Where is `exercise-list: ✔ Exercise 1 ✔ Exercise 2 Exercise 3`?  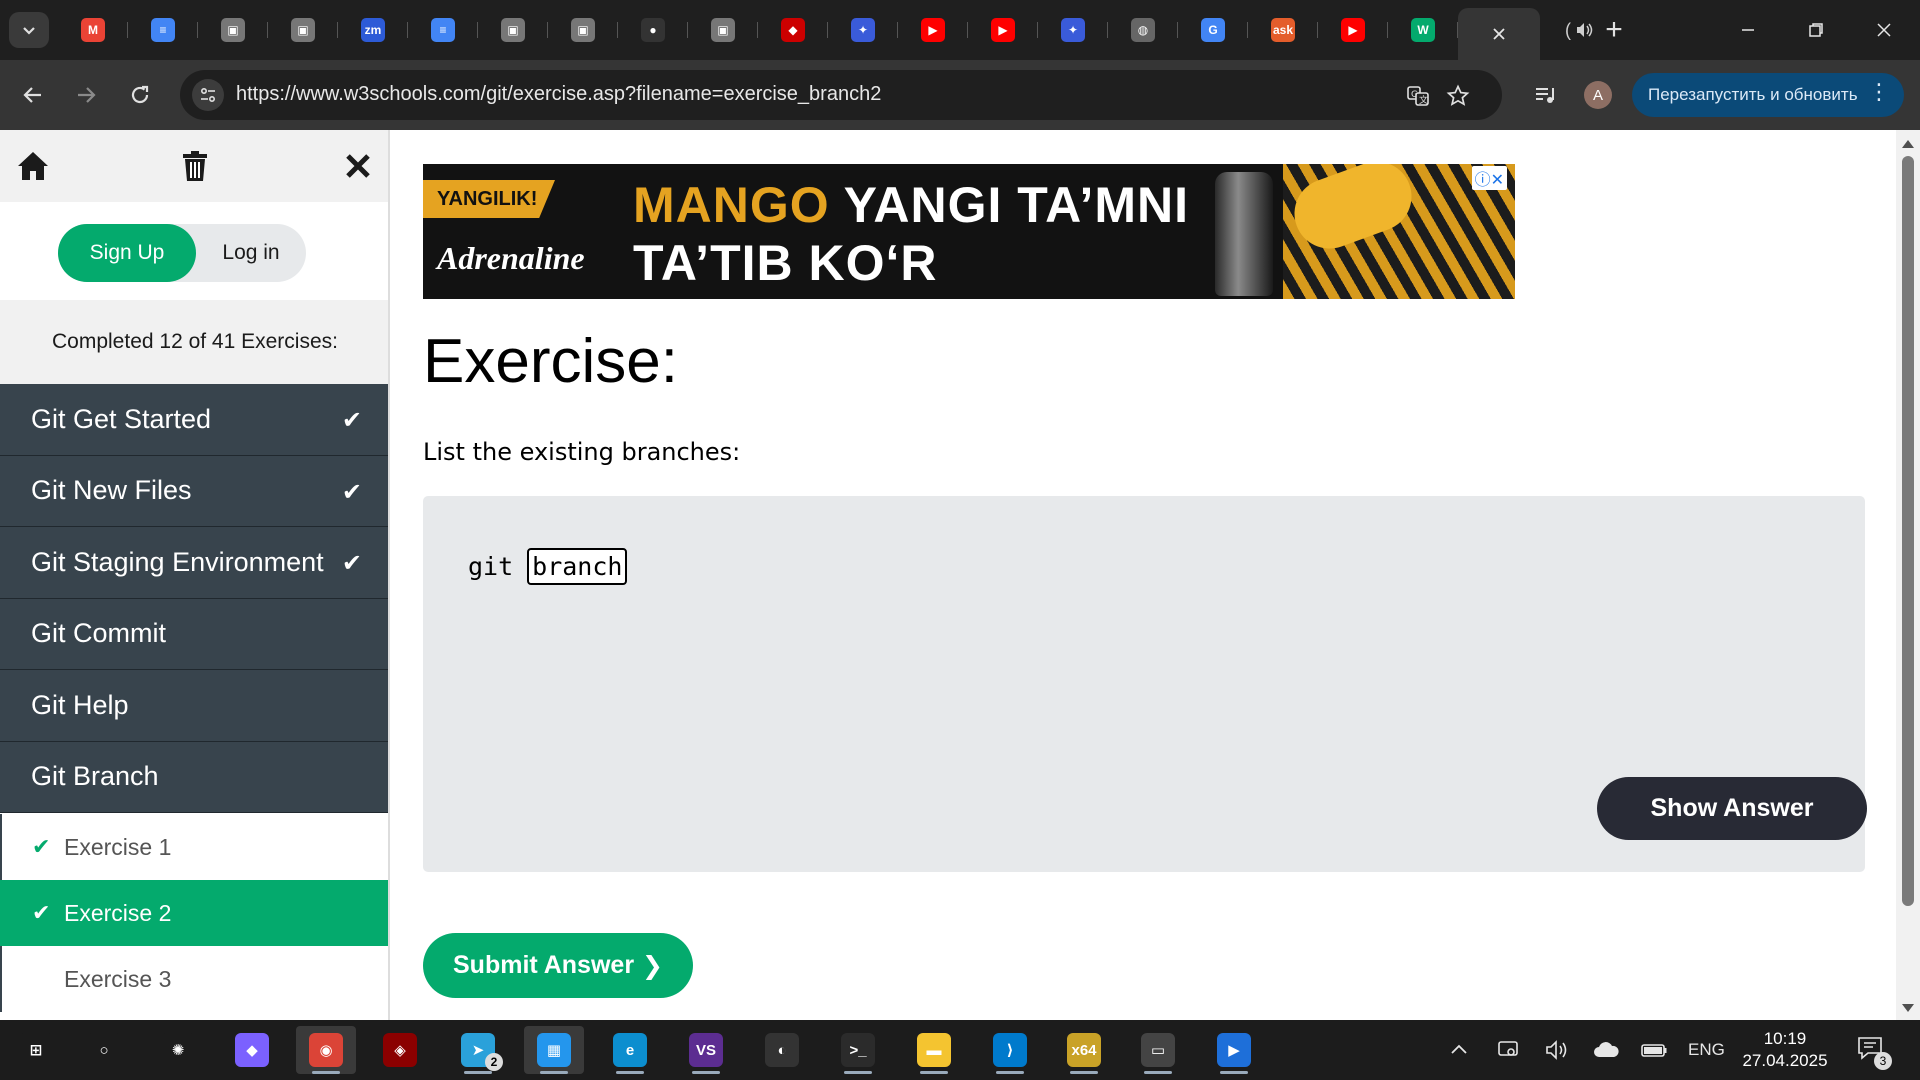
exercise-list: ✔ Exercise 1 ✔ Exercise 2 Exercise 3 is located at coordinates (194, 913).